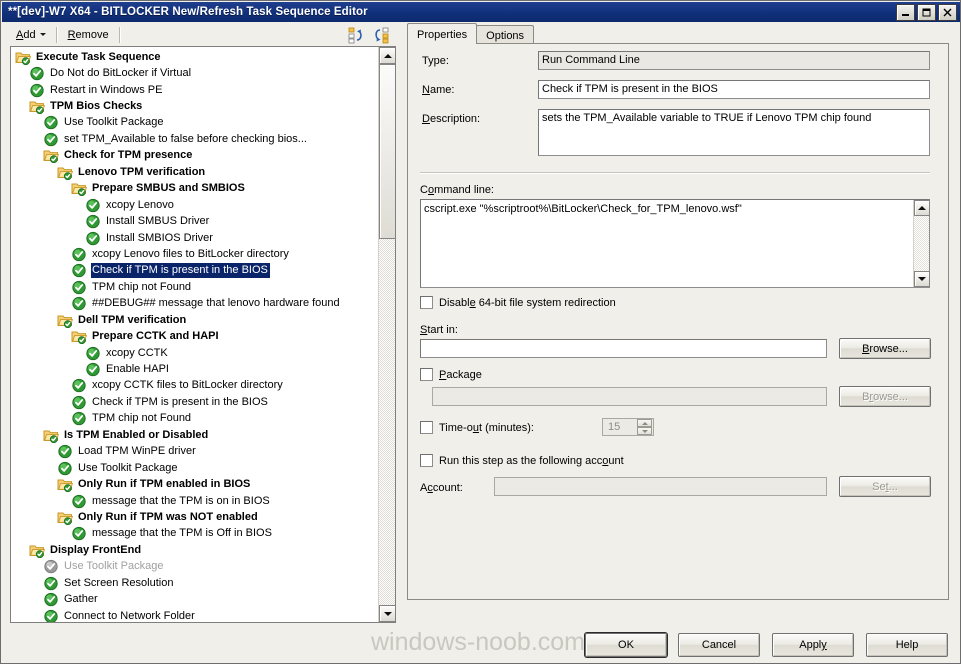  What do you see at coordinates (195, 369) in the screenshot?
I see `tree-item: Enable HAPI` at bounding box center [195, 369].